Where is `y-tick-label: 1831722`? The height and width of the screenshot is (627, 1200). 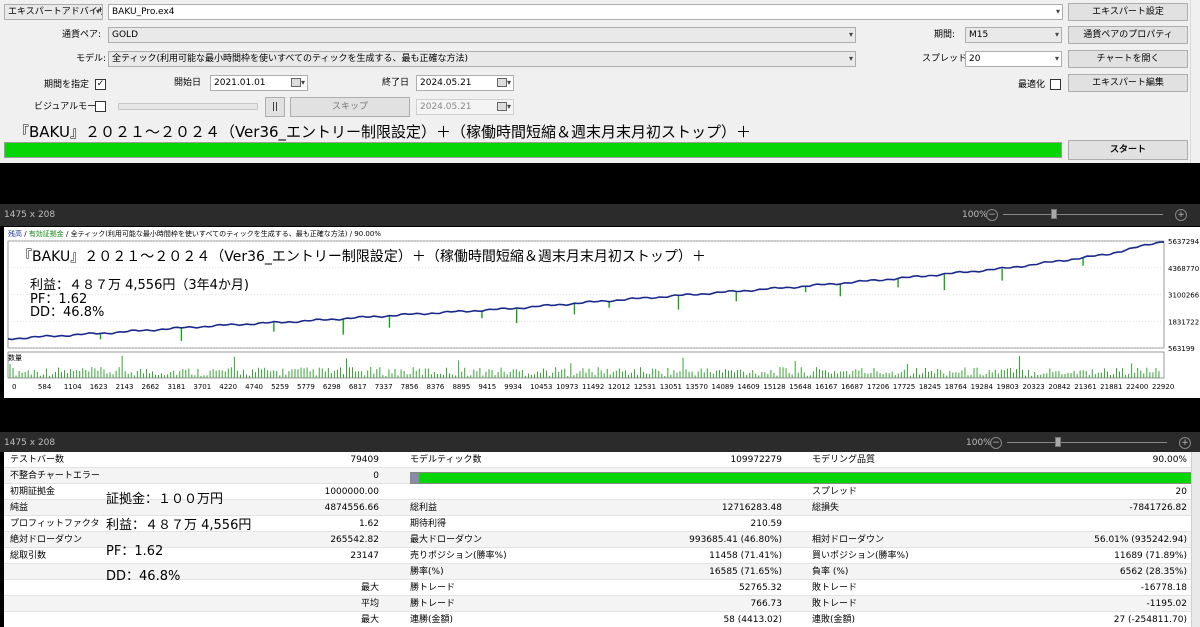 y-tick-label: 1831722 is located at coordinates (1183, 322).